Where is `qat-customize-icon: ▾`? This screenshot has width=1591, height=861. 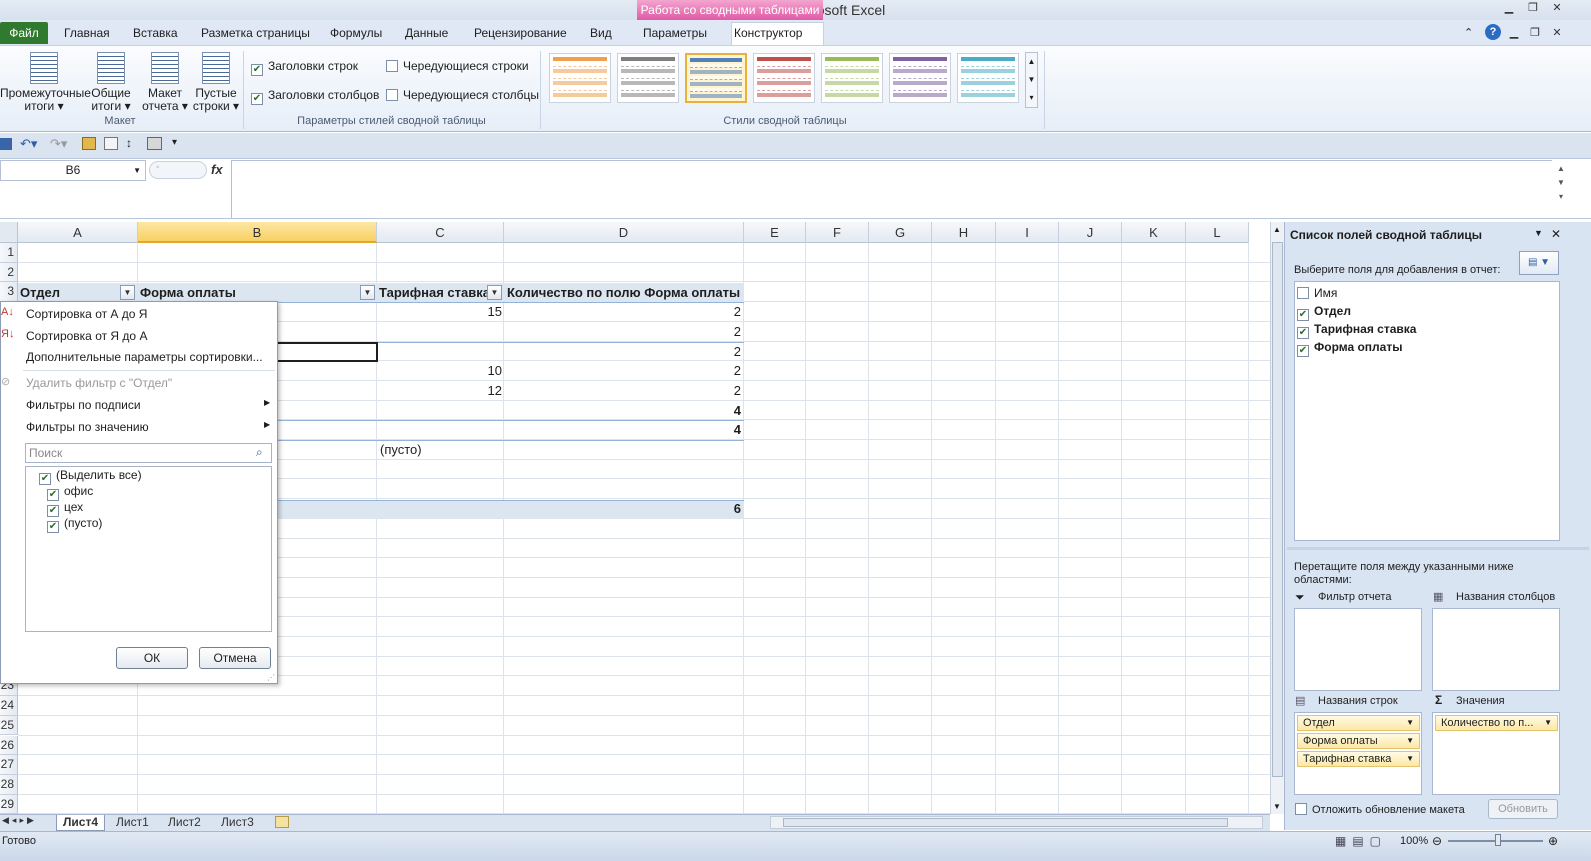
qat-customize-icon: ▾ is located at coordinates (174, 142).